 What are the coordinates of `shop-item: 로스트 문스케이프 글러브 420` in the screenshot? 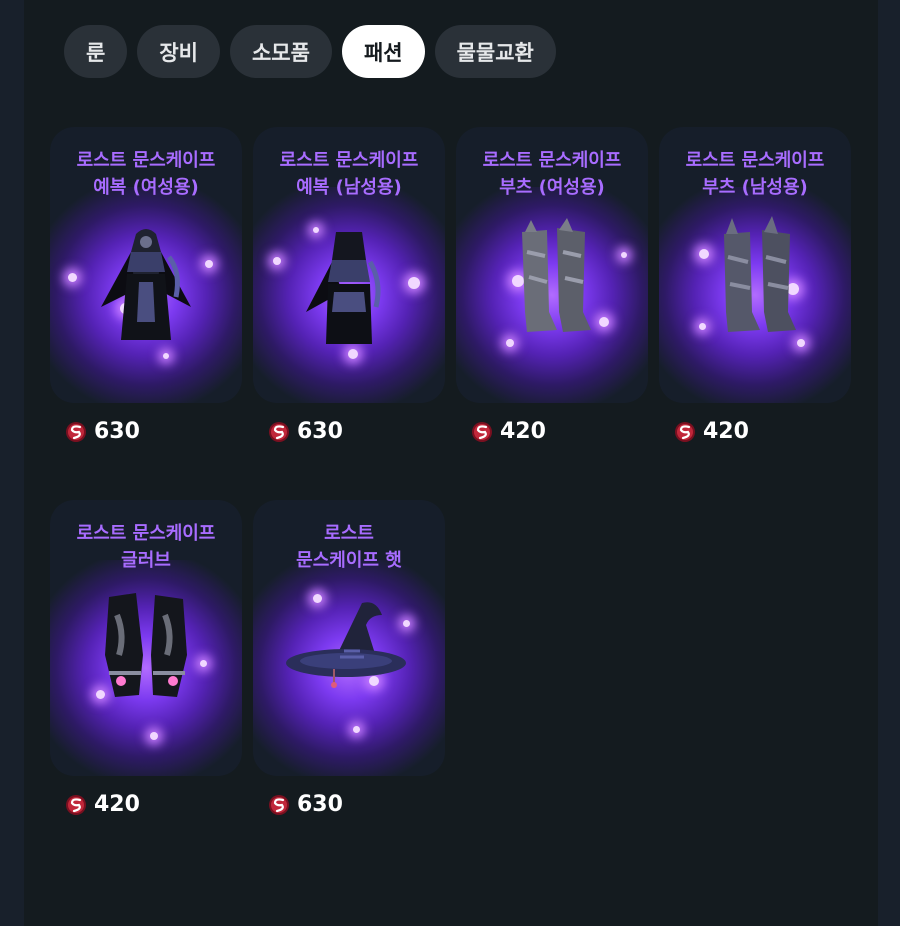 It's located at (146, 658).